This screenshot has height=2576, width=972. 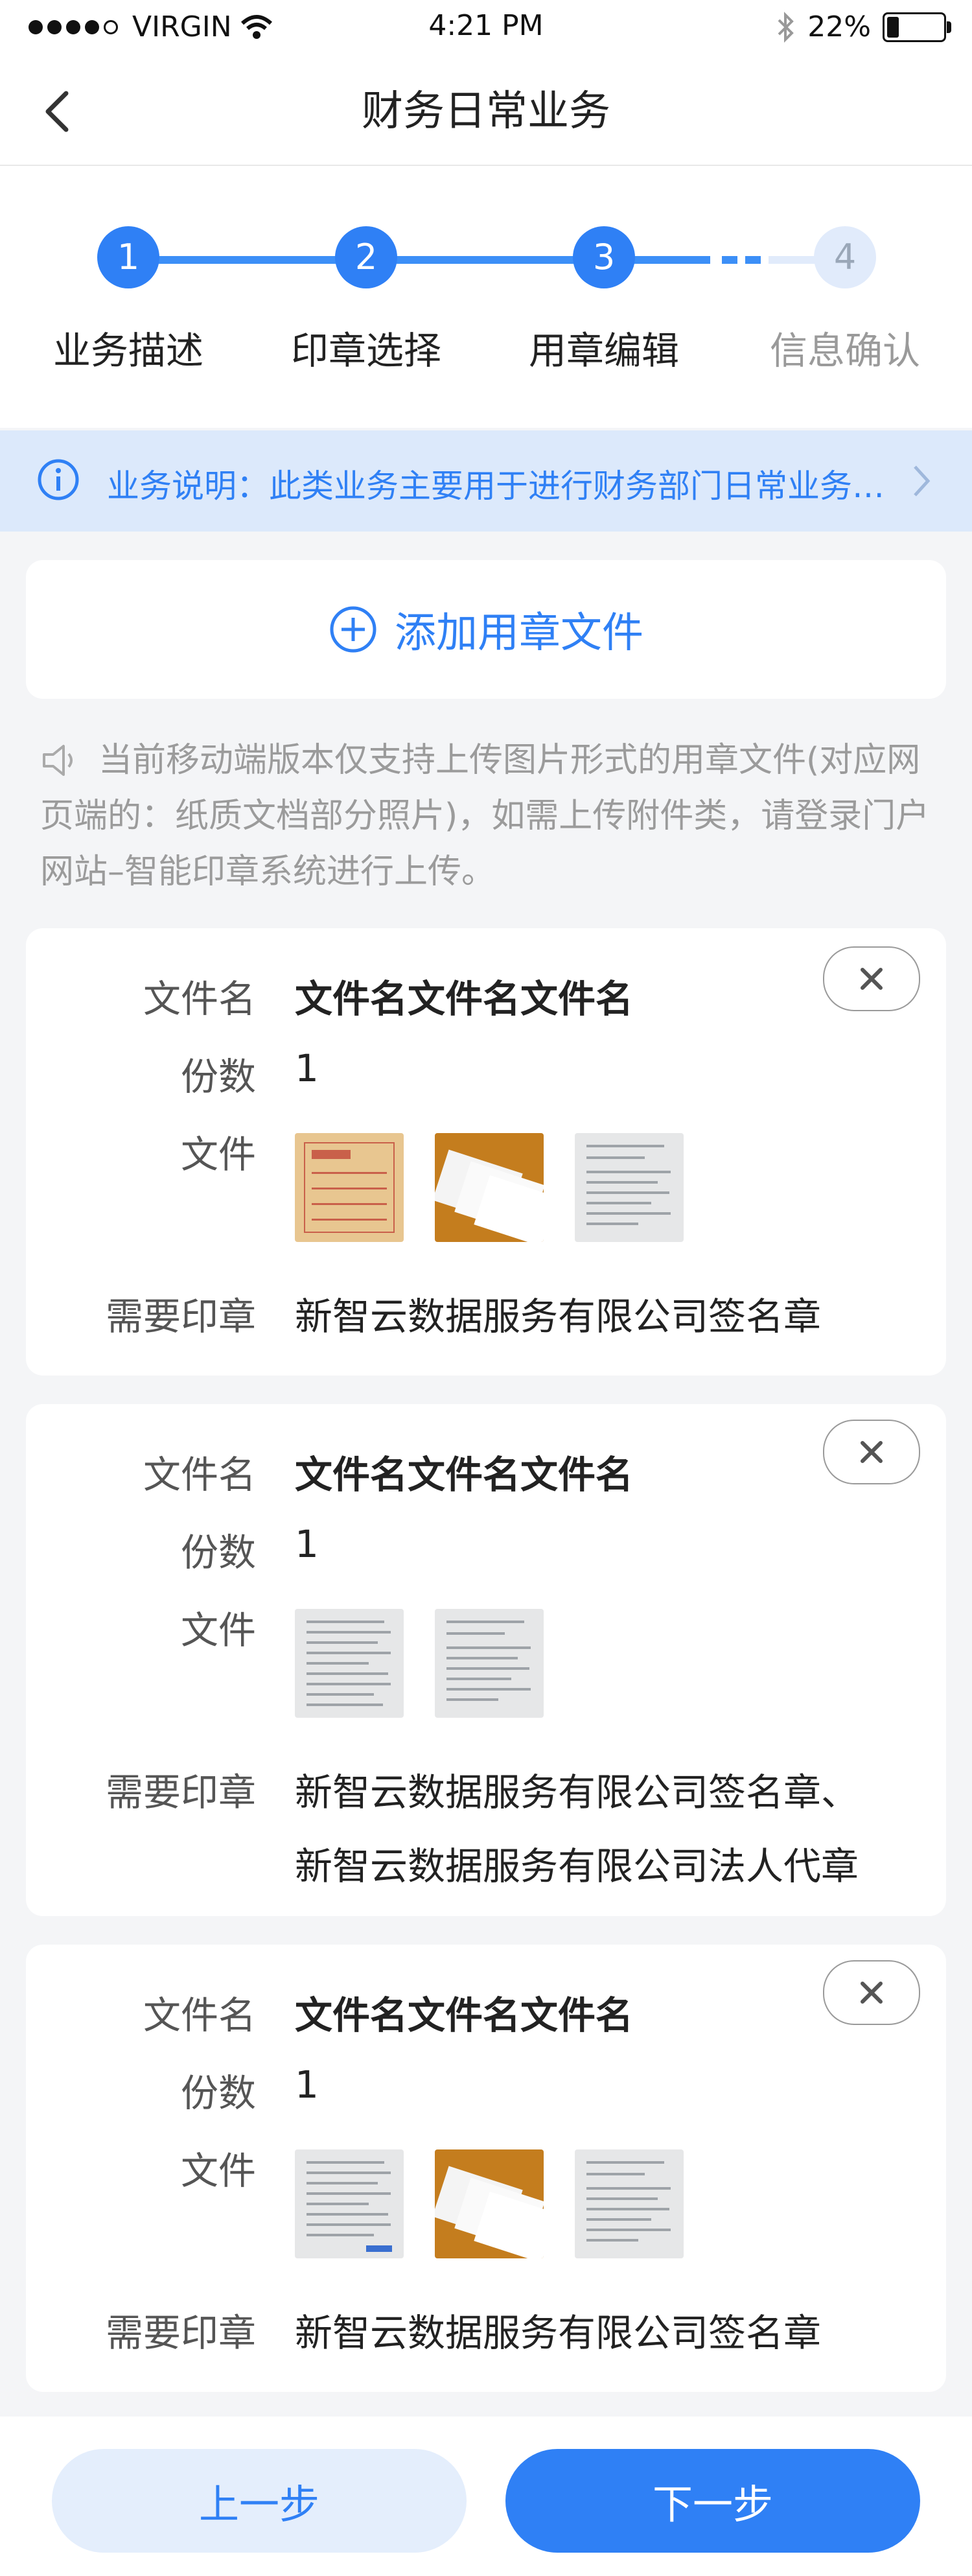 What do you see at coordinates (365, 351) in the screenshot?
I see `step-2-label: 印章选择` at bounding box center [365, 351].